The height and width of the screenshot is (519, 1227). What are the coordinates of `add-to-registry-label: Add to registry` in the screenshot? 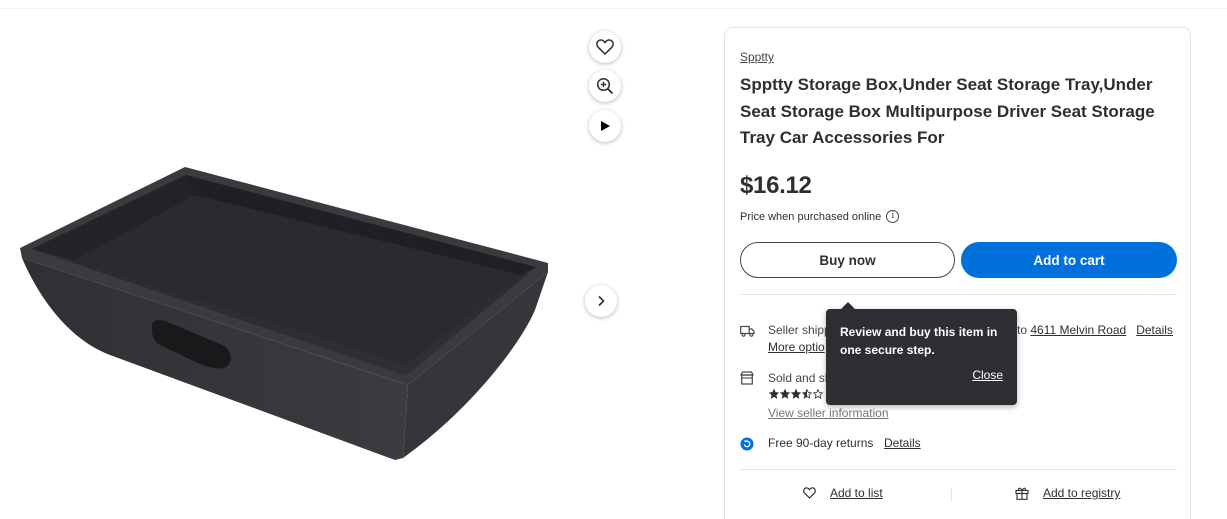 It's located at (1082, 493).